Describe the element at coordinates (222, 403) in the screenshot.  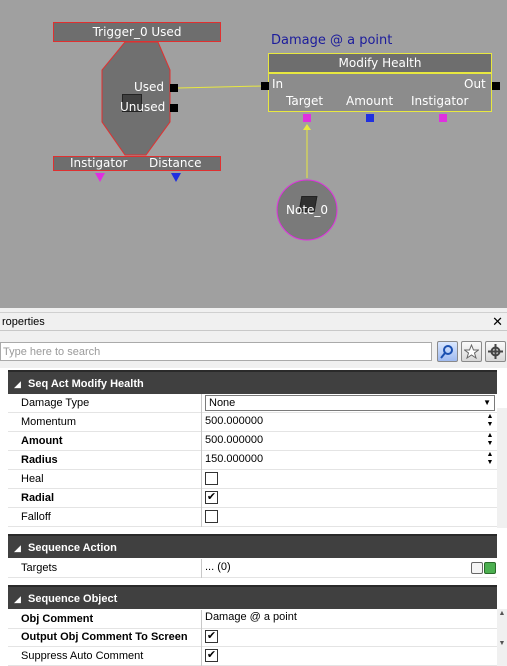
I see `dropdown-value: None` at that location.